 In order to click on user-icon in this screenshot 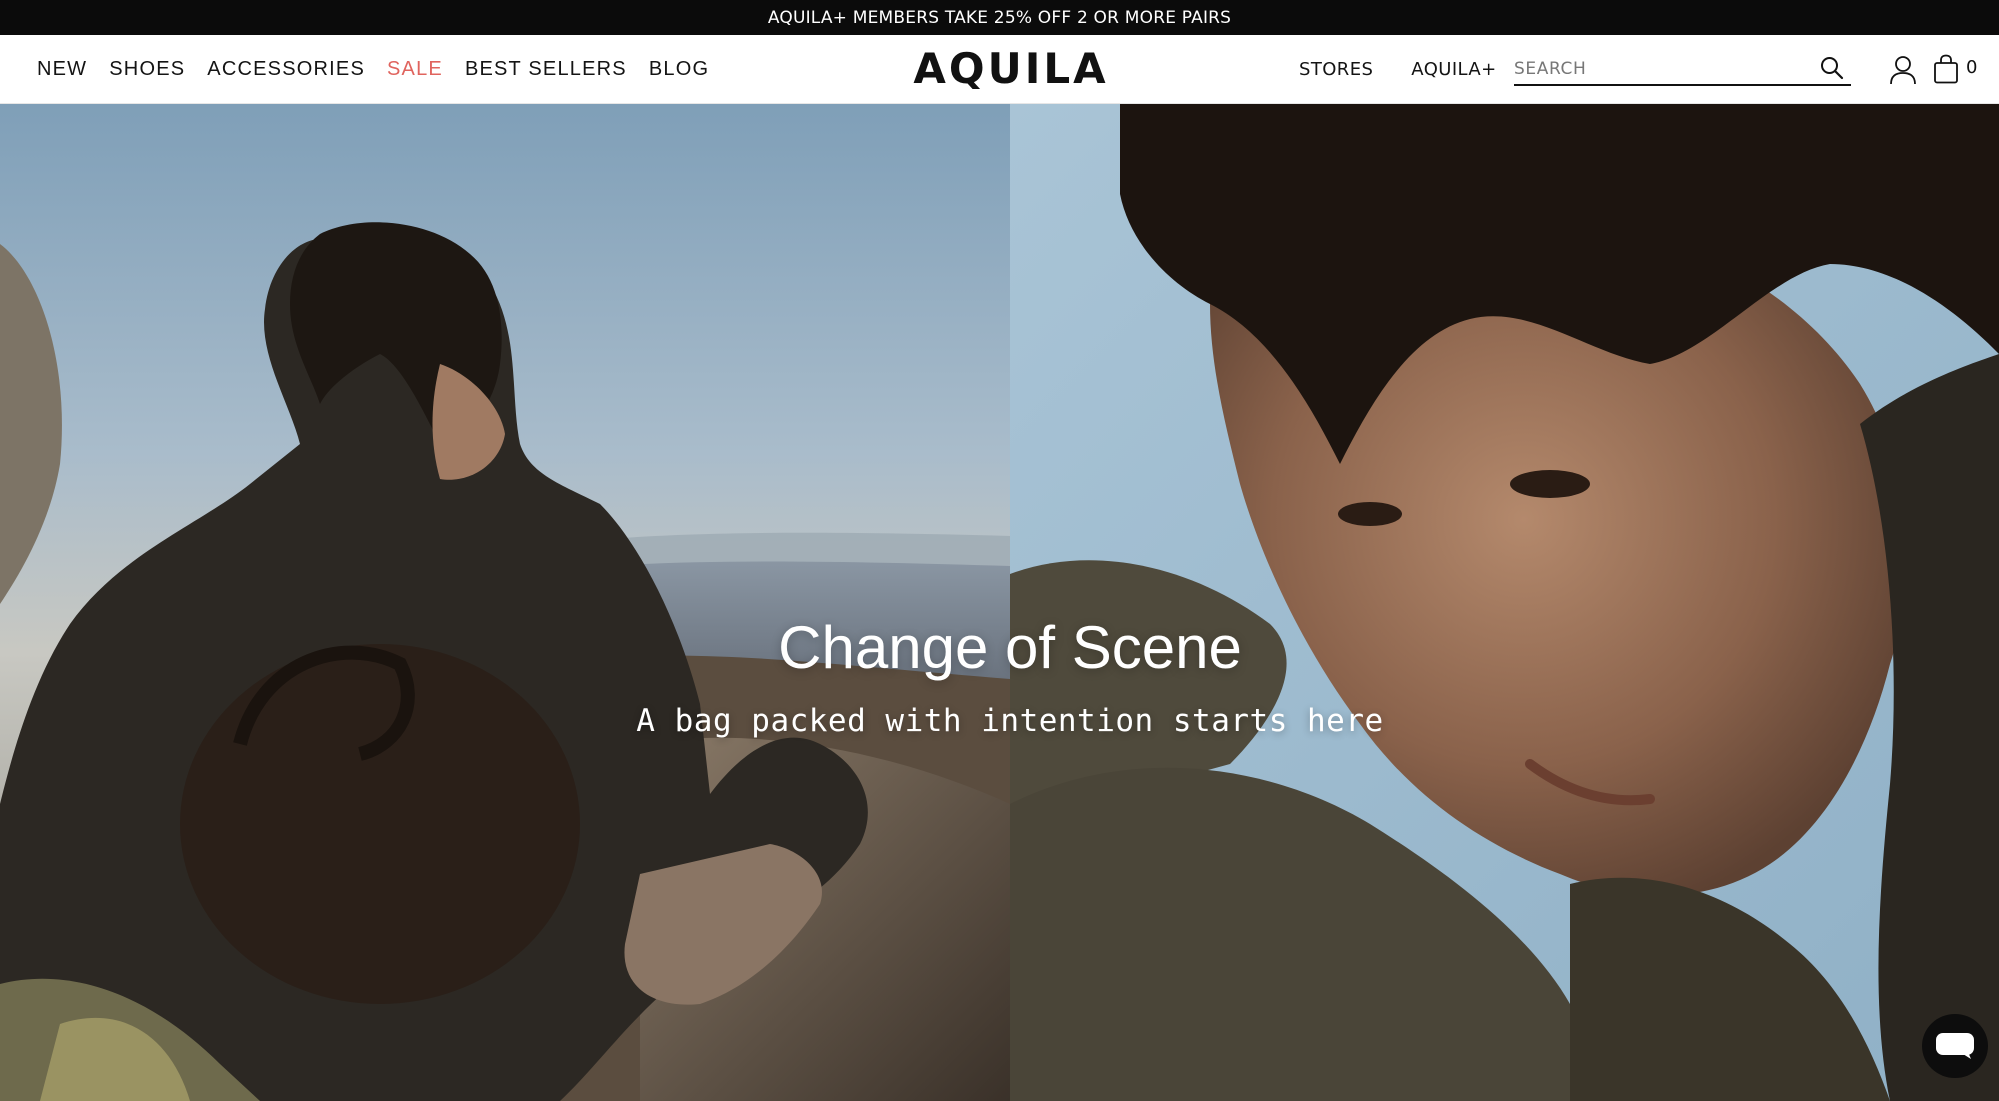, I will do `click(1903, 70)`.